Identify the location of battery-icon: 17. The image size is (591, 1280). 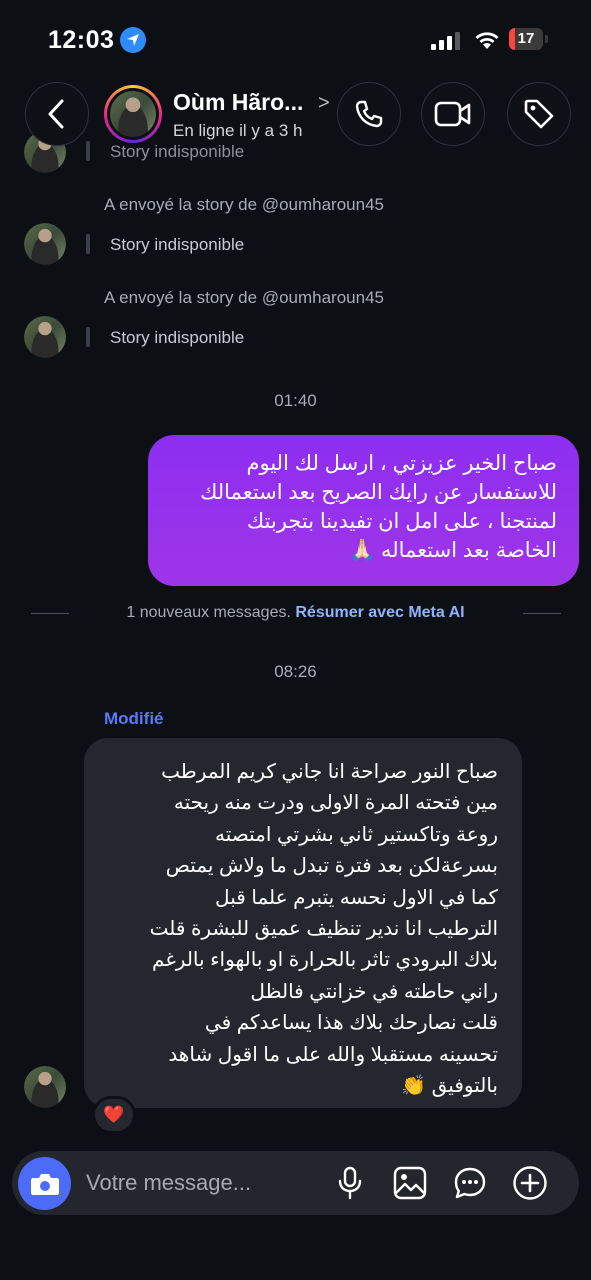
(529, 40).